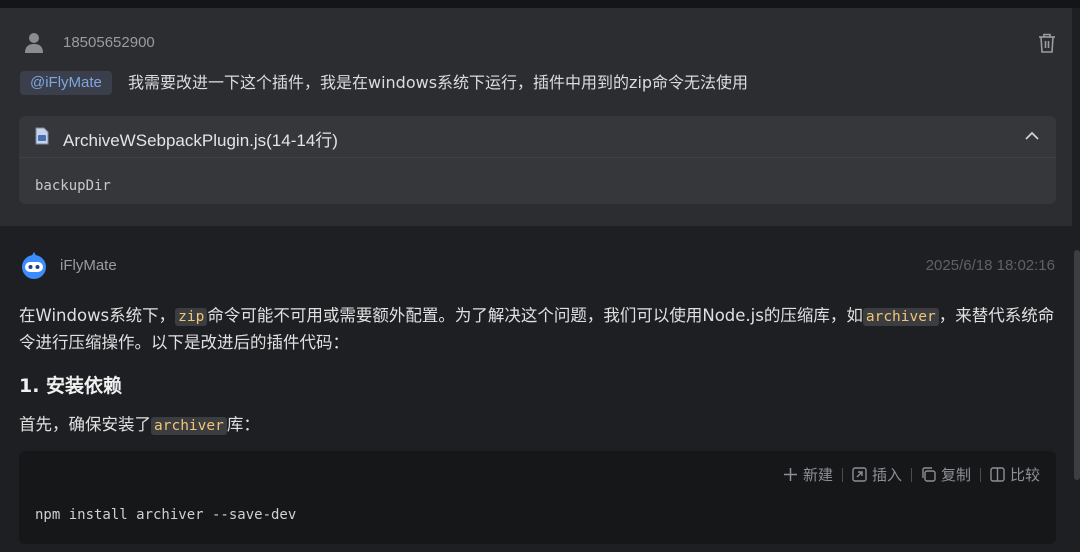 This screenshot has width=1080, height=552. I want to click on trash-icon, so click(1047, 43).